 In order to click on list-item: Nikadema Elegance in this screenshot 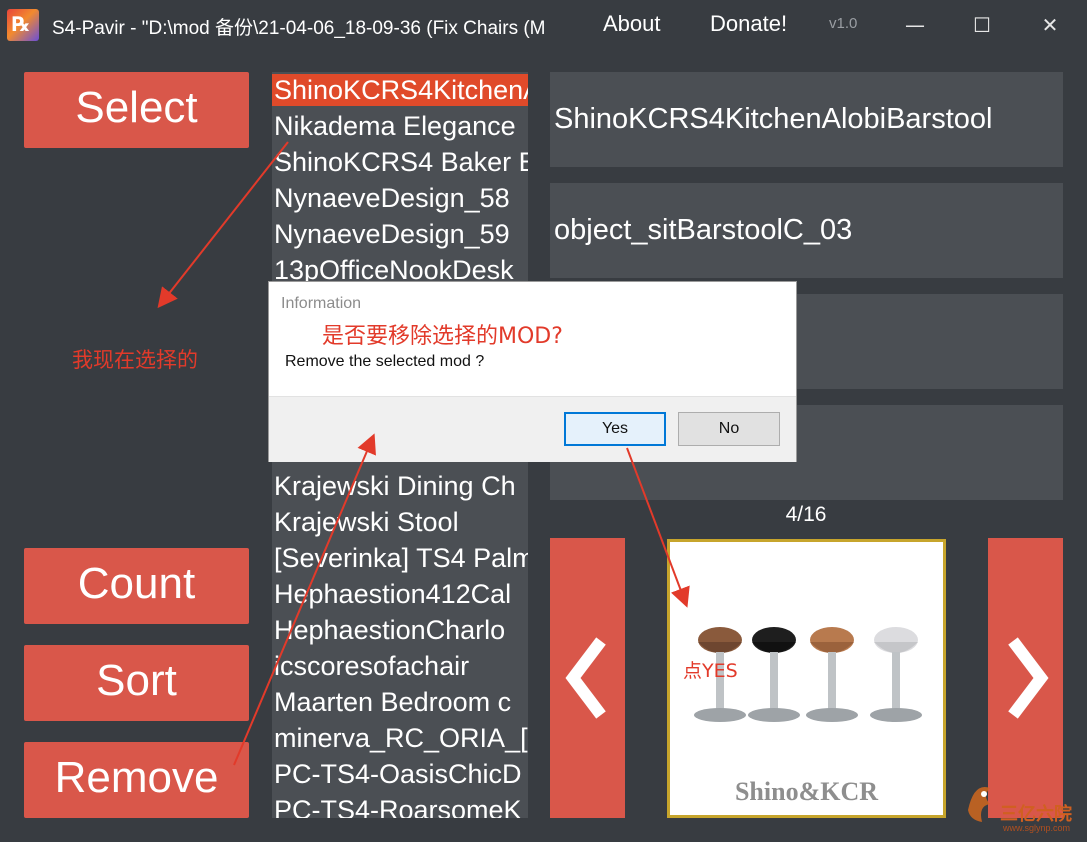, I will do `click(400, 126)`.